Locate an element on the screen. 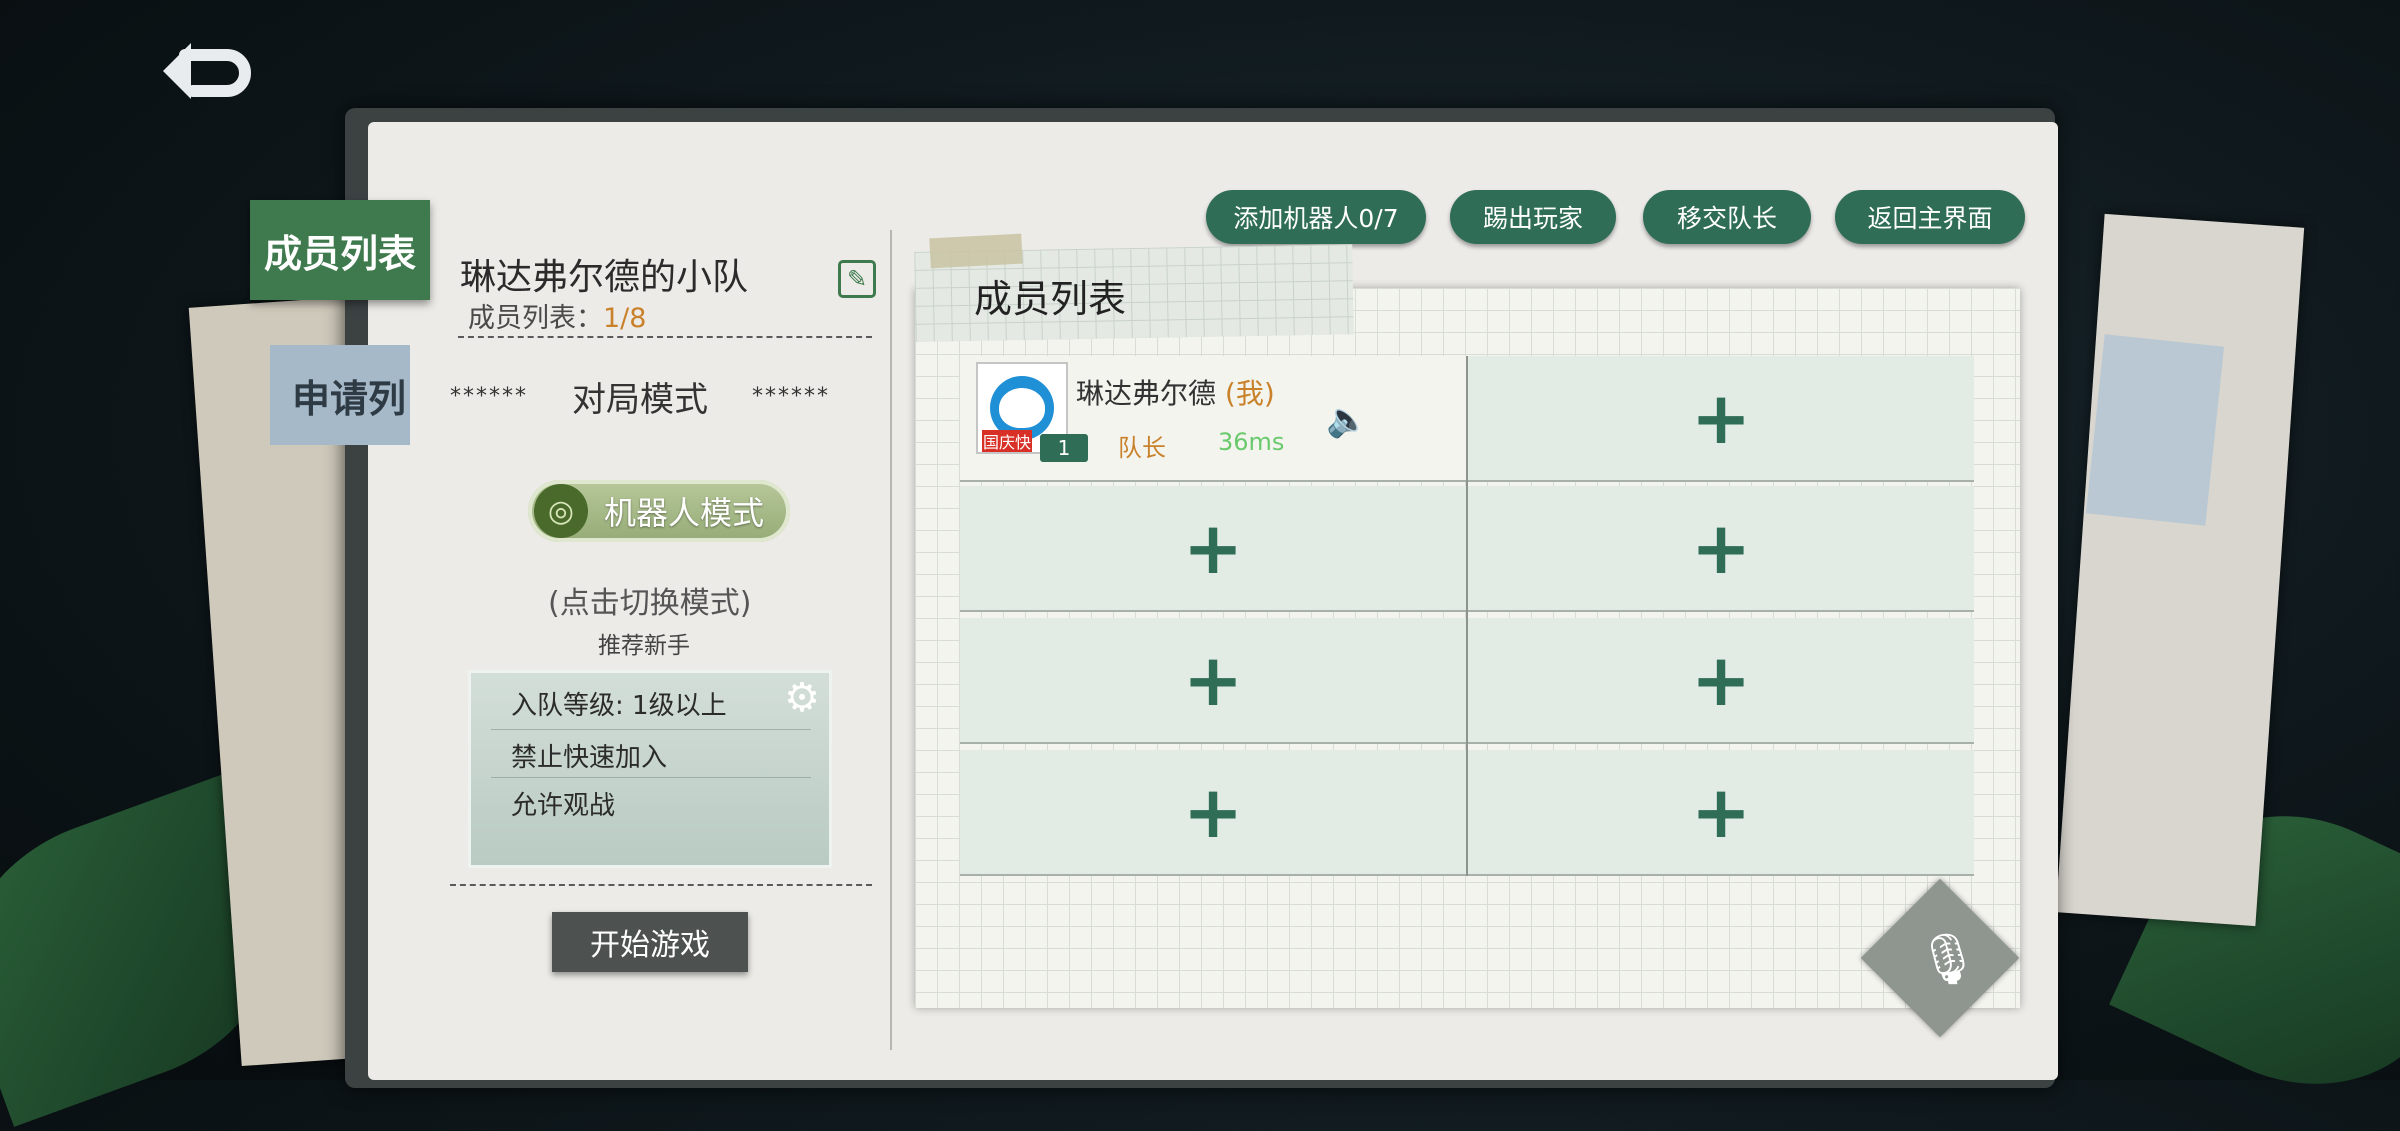  tab-apply-list: 申请列 is located at coordinates (340, 395).